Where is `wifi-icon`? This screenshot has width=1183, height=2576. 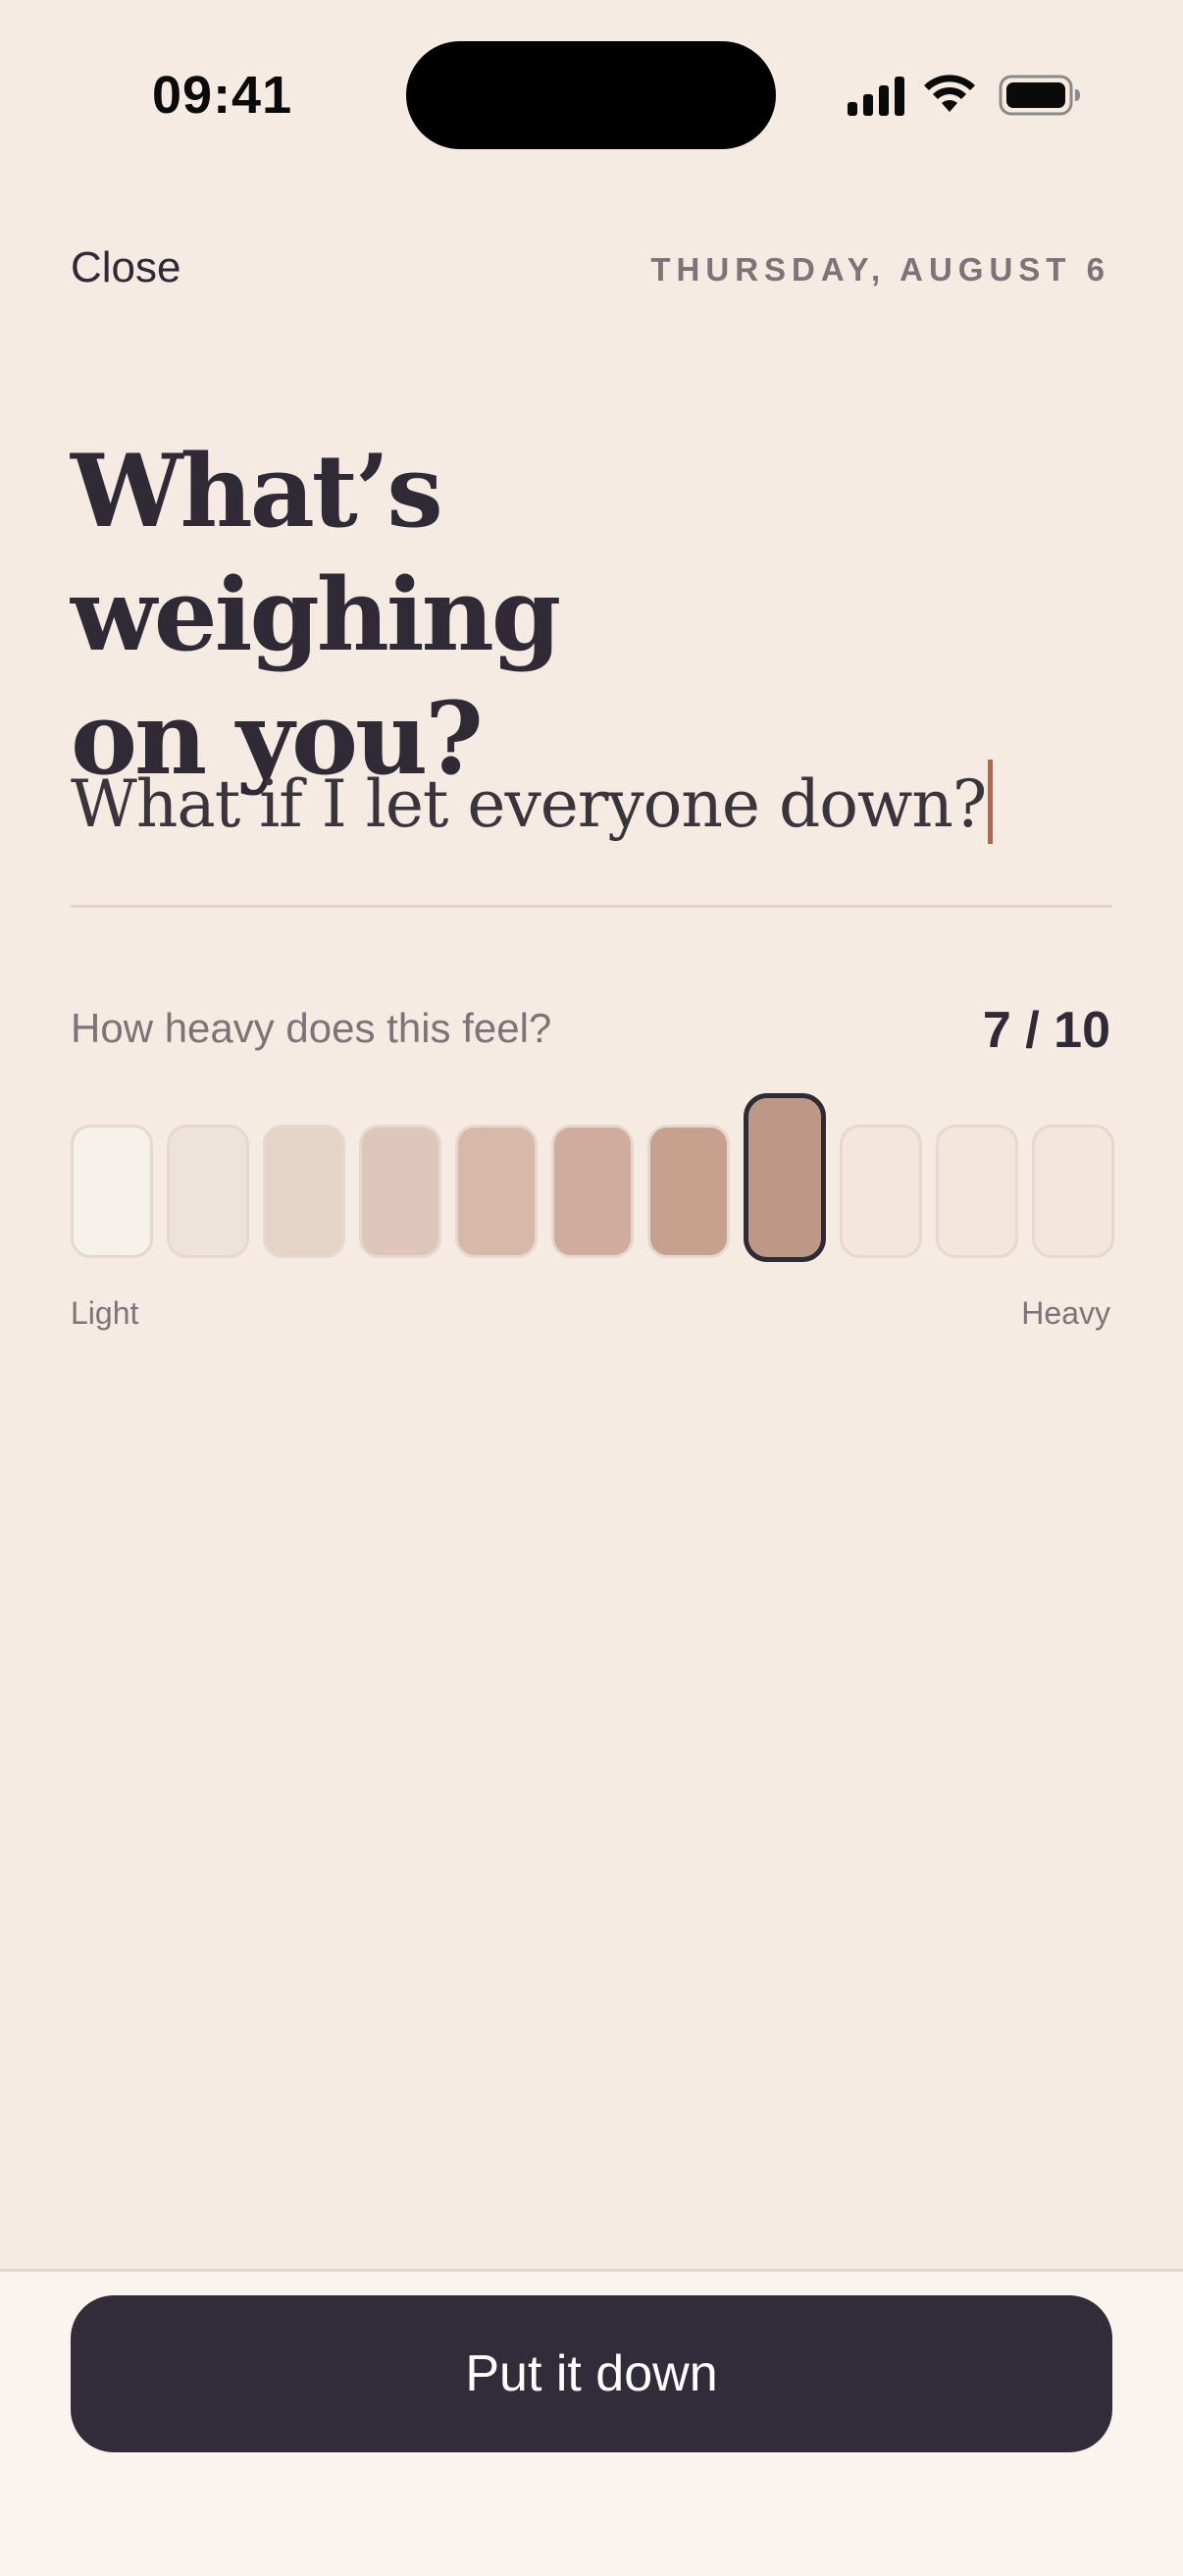 wifi-icon is located at coordinates (950, 93).